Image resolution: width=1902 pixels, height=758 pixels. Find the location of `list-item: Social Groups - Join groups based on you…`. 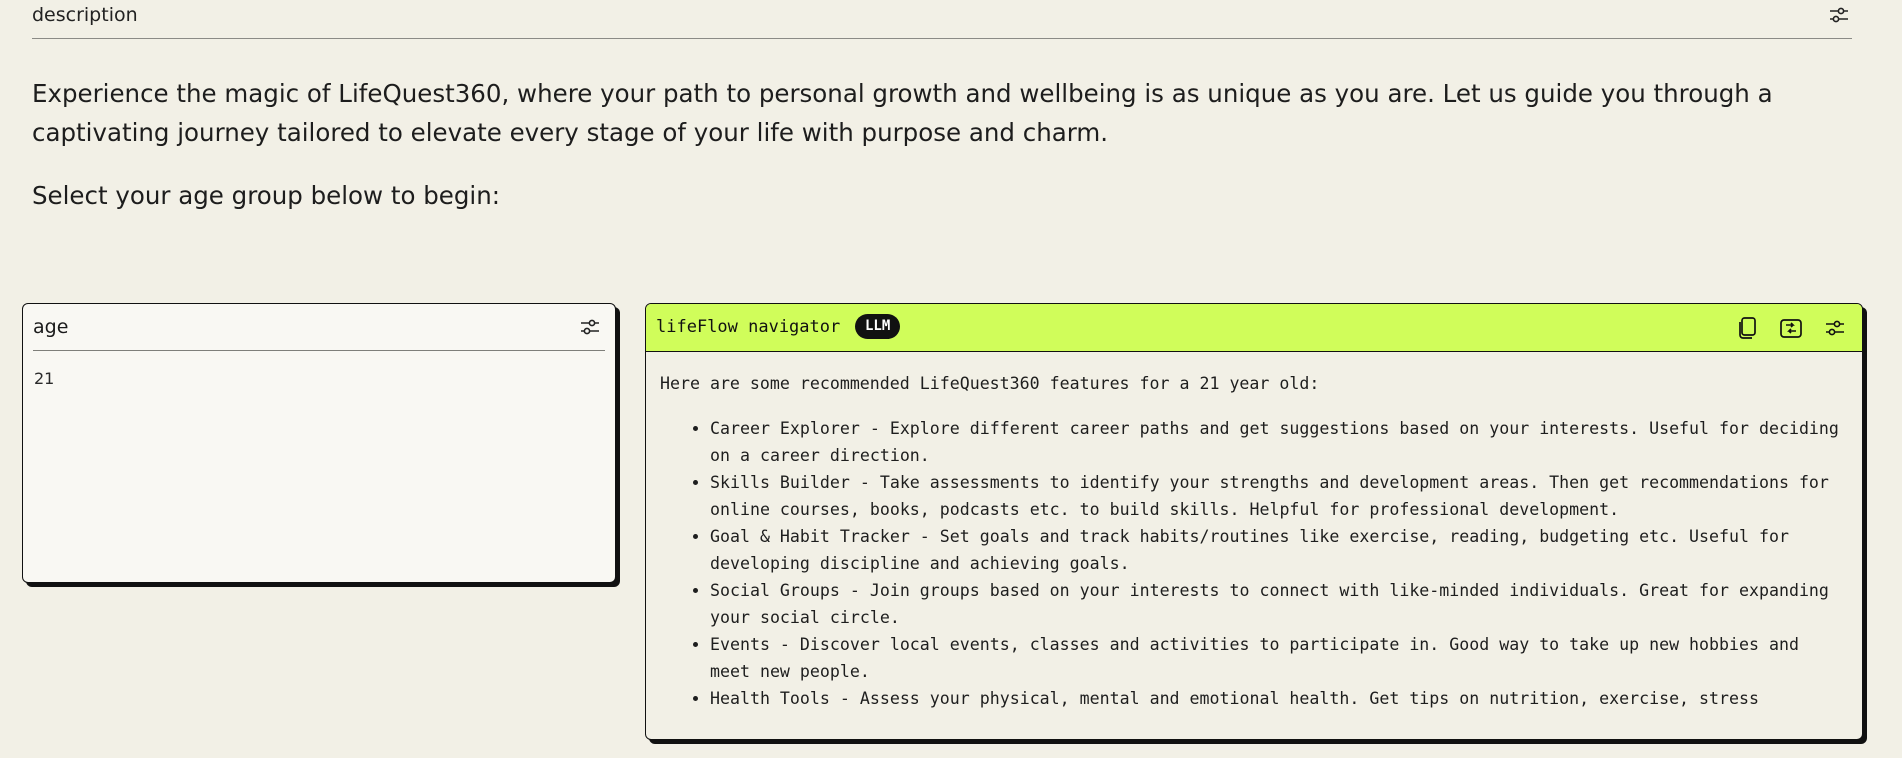

list-item: Social Groups - Join groups based on you… is located at coordinates (1279, 604).